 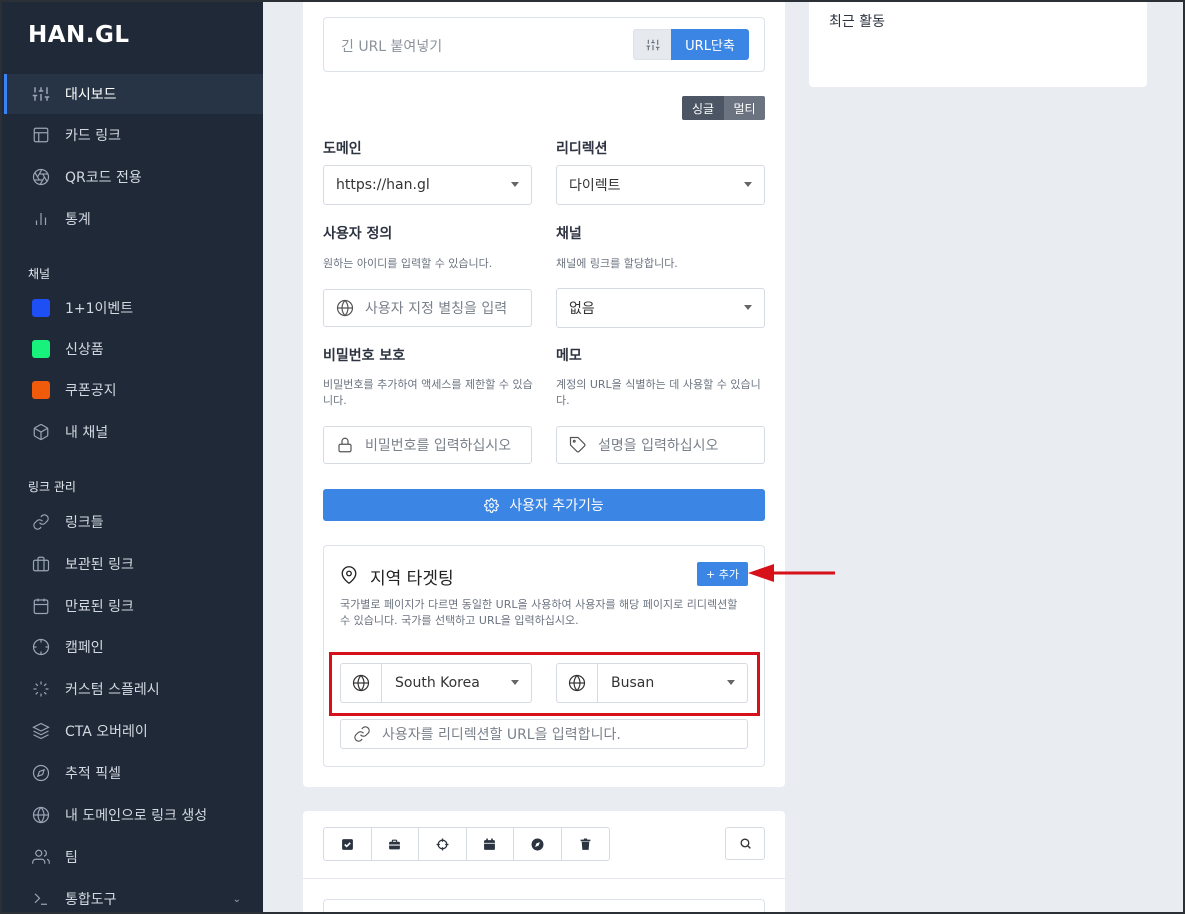 I want to click on check-square-icon, so click(x=347, y=844).